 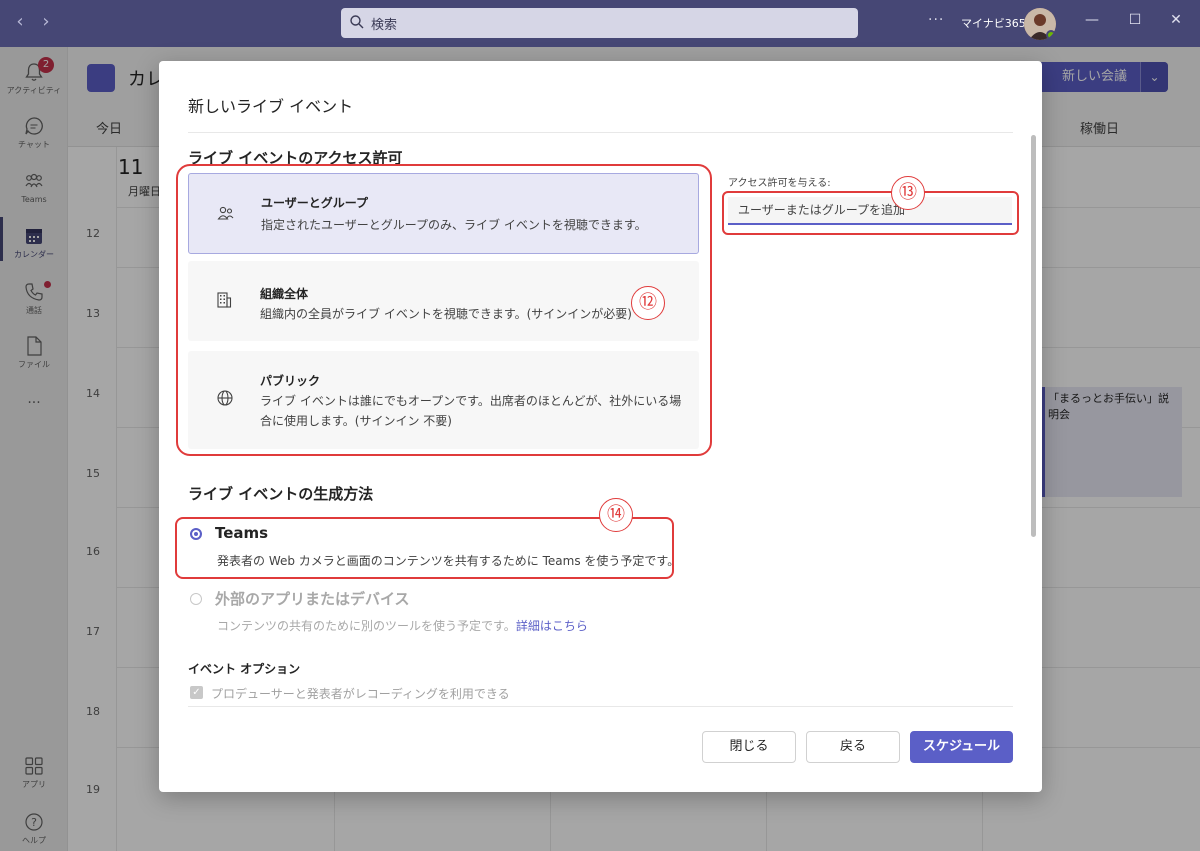 What do you see at coordinates (384, 25) in the screenshot?
I see `search-placeholder: 検索` at bounding box center [384, 25].